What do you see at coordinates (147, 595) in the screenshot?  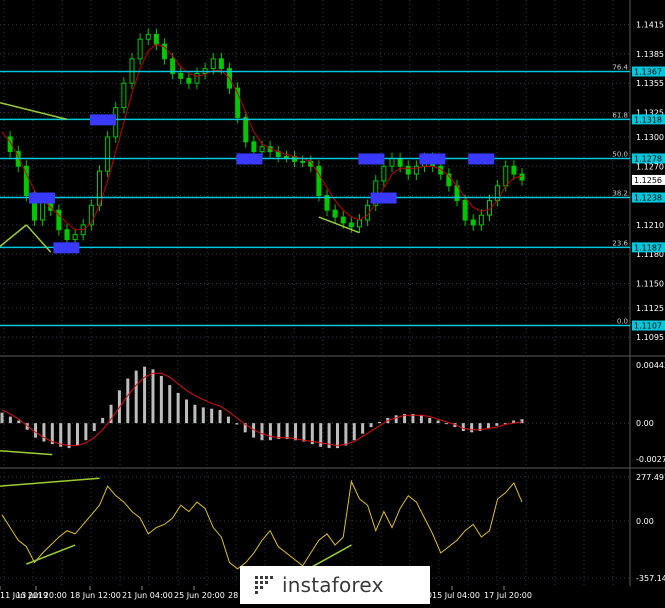 I see `date-label: 21 Jun 04:00` at bounding box center [147, 595].